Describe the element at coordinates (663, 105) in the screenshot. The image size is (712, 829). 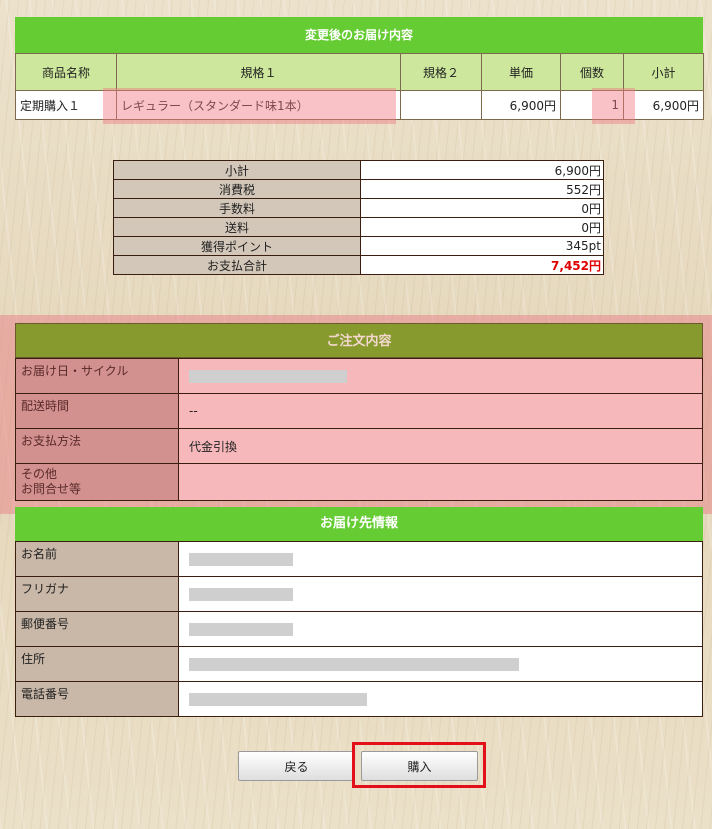
I see `subtotal-cell: 6,900円` at that location.